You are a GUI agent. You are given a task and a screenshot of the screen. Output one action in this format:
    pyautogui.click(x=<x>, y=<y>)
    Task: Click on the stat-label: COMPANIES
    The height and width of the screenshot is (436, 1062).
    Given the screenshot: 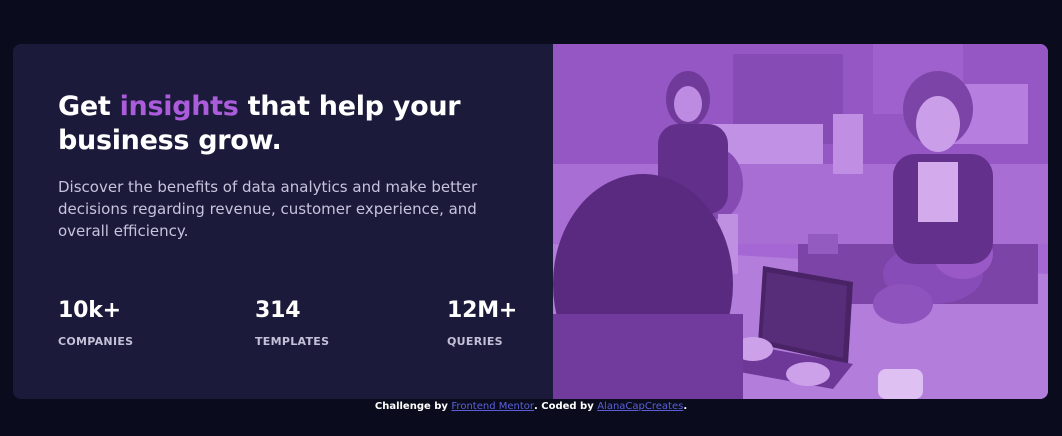 What is the action you would take?
    pyautogui.click(x=96, y=341)
    